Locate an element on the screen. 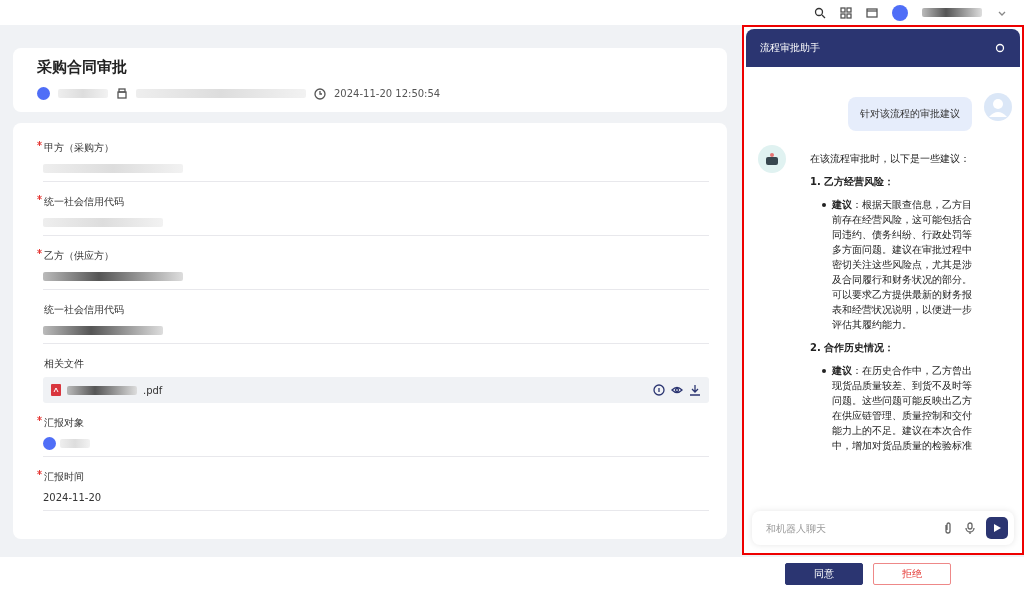 This screenshot has height=591, width=1024. reply-heading: 1. 乙方经营风险： is located at coordinates (853, 182).